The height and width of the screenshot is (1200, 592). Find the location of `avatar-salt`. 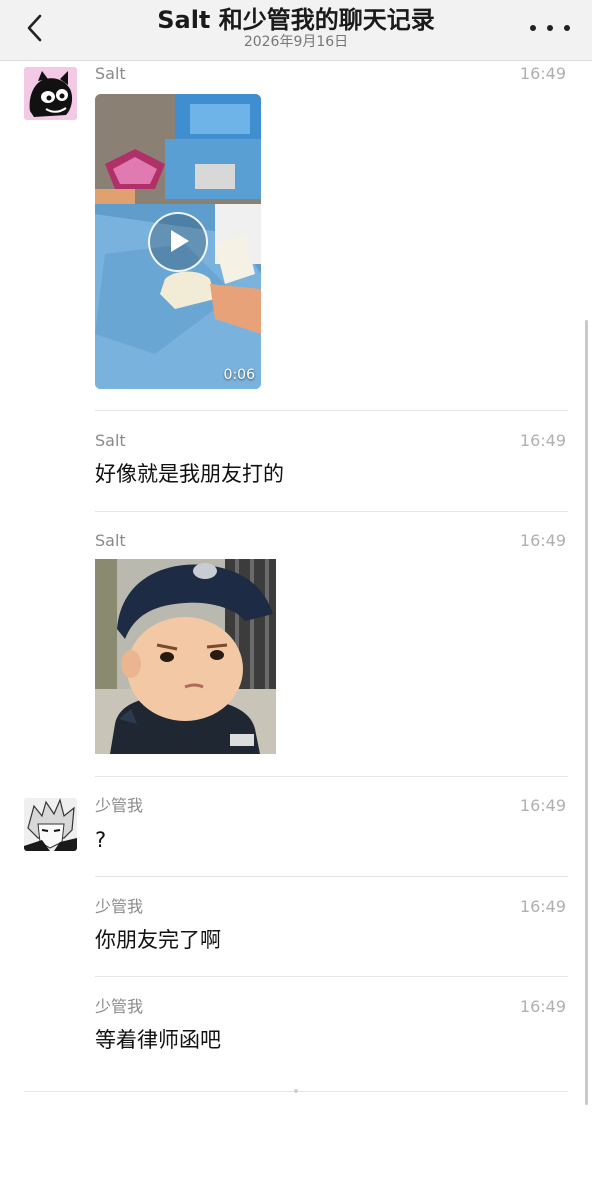

avatar-salt is located at coordinates (50, 93).